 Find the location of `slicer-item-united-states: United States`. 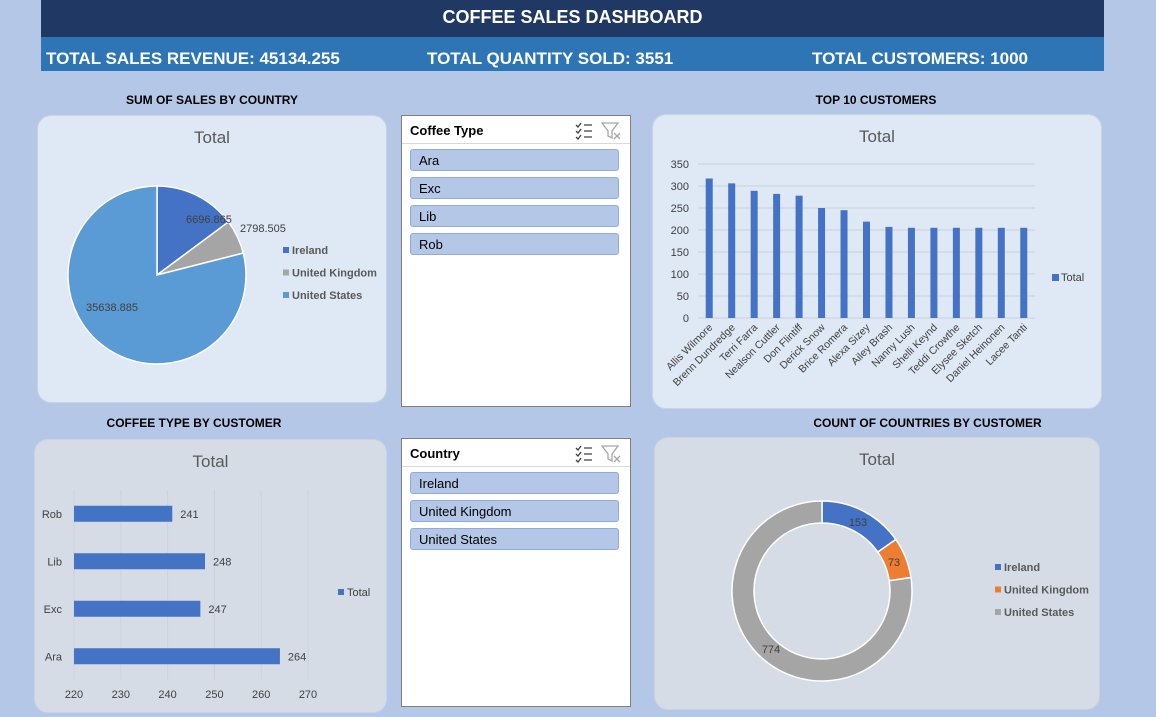

slicer-item-united-states: United States is located at coordinates (514, 539).